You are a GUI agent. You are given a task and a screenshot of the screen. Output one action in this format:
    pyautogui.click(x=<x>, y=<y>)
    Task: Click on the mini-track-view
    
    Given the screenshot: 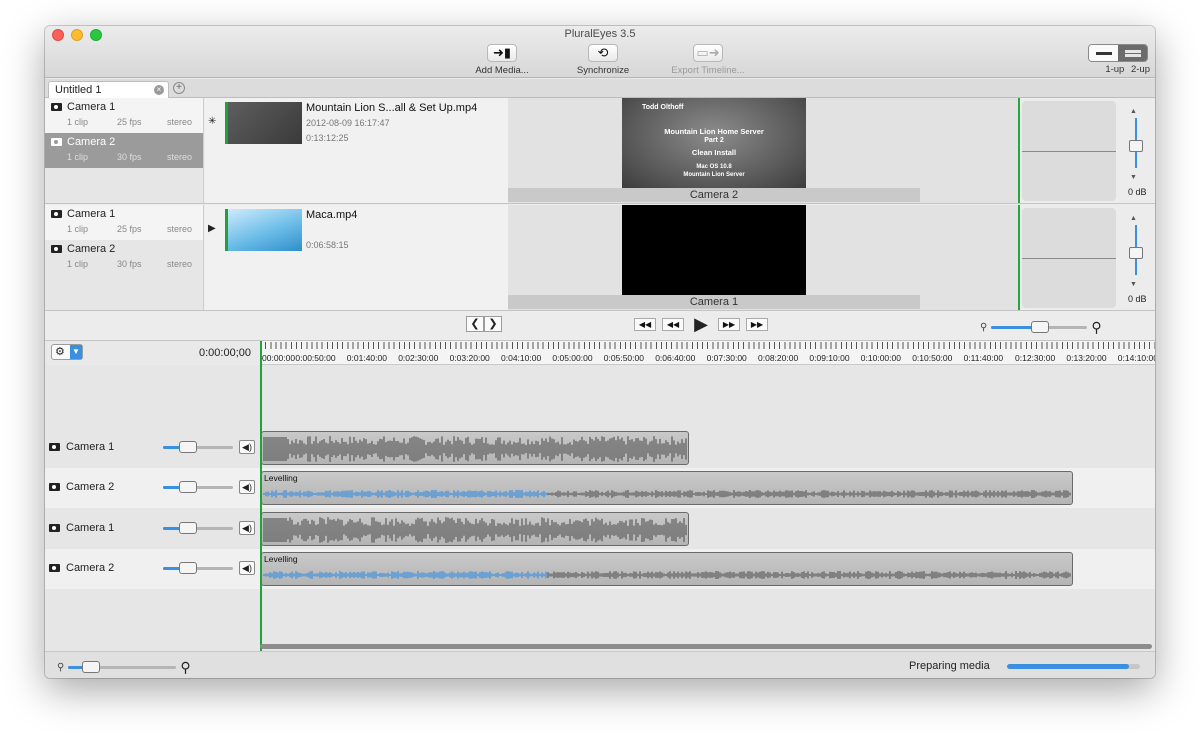 What is the action you would take?
    pyautogui.click(x=1069, y=151)
    